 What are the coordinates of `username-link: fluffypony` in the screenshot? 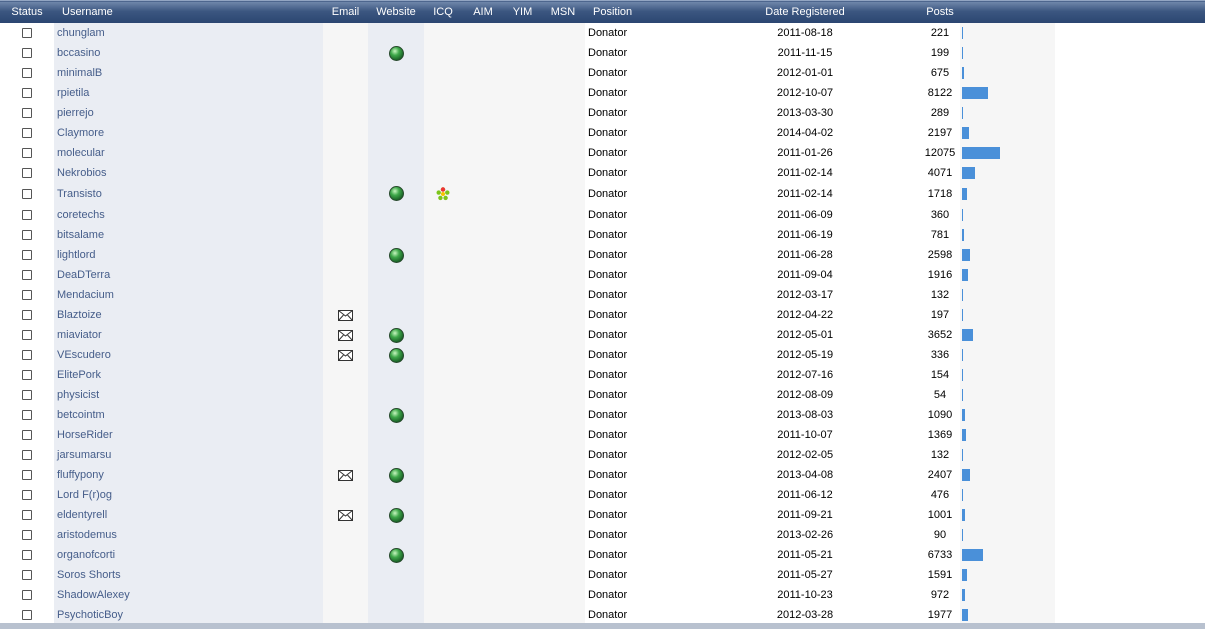 It's located at (80, 475).